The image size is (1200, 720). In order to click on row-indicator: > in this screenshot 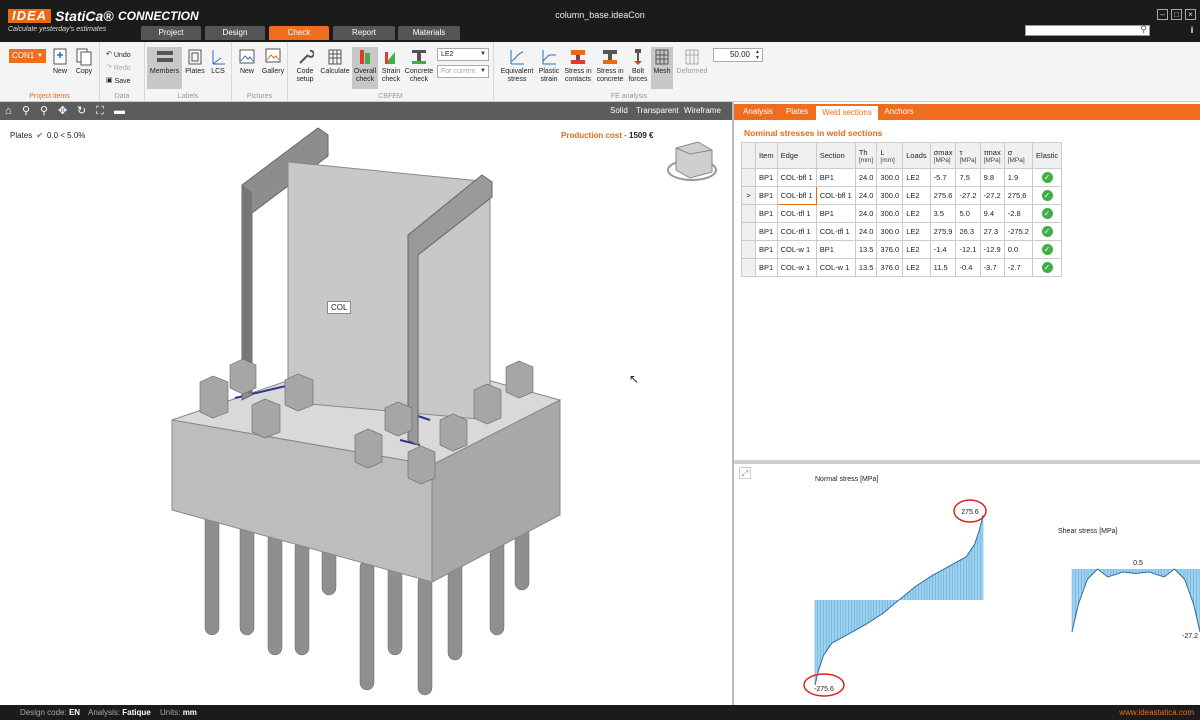, I will do `click(748, 195)`.